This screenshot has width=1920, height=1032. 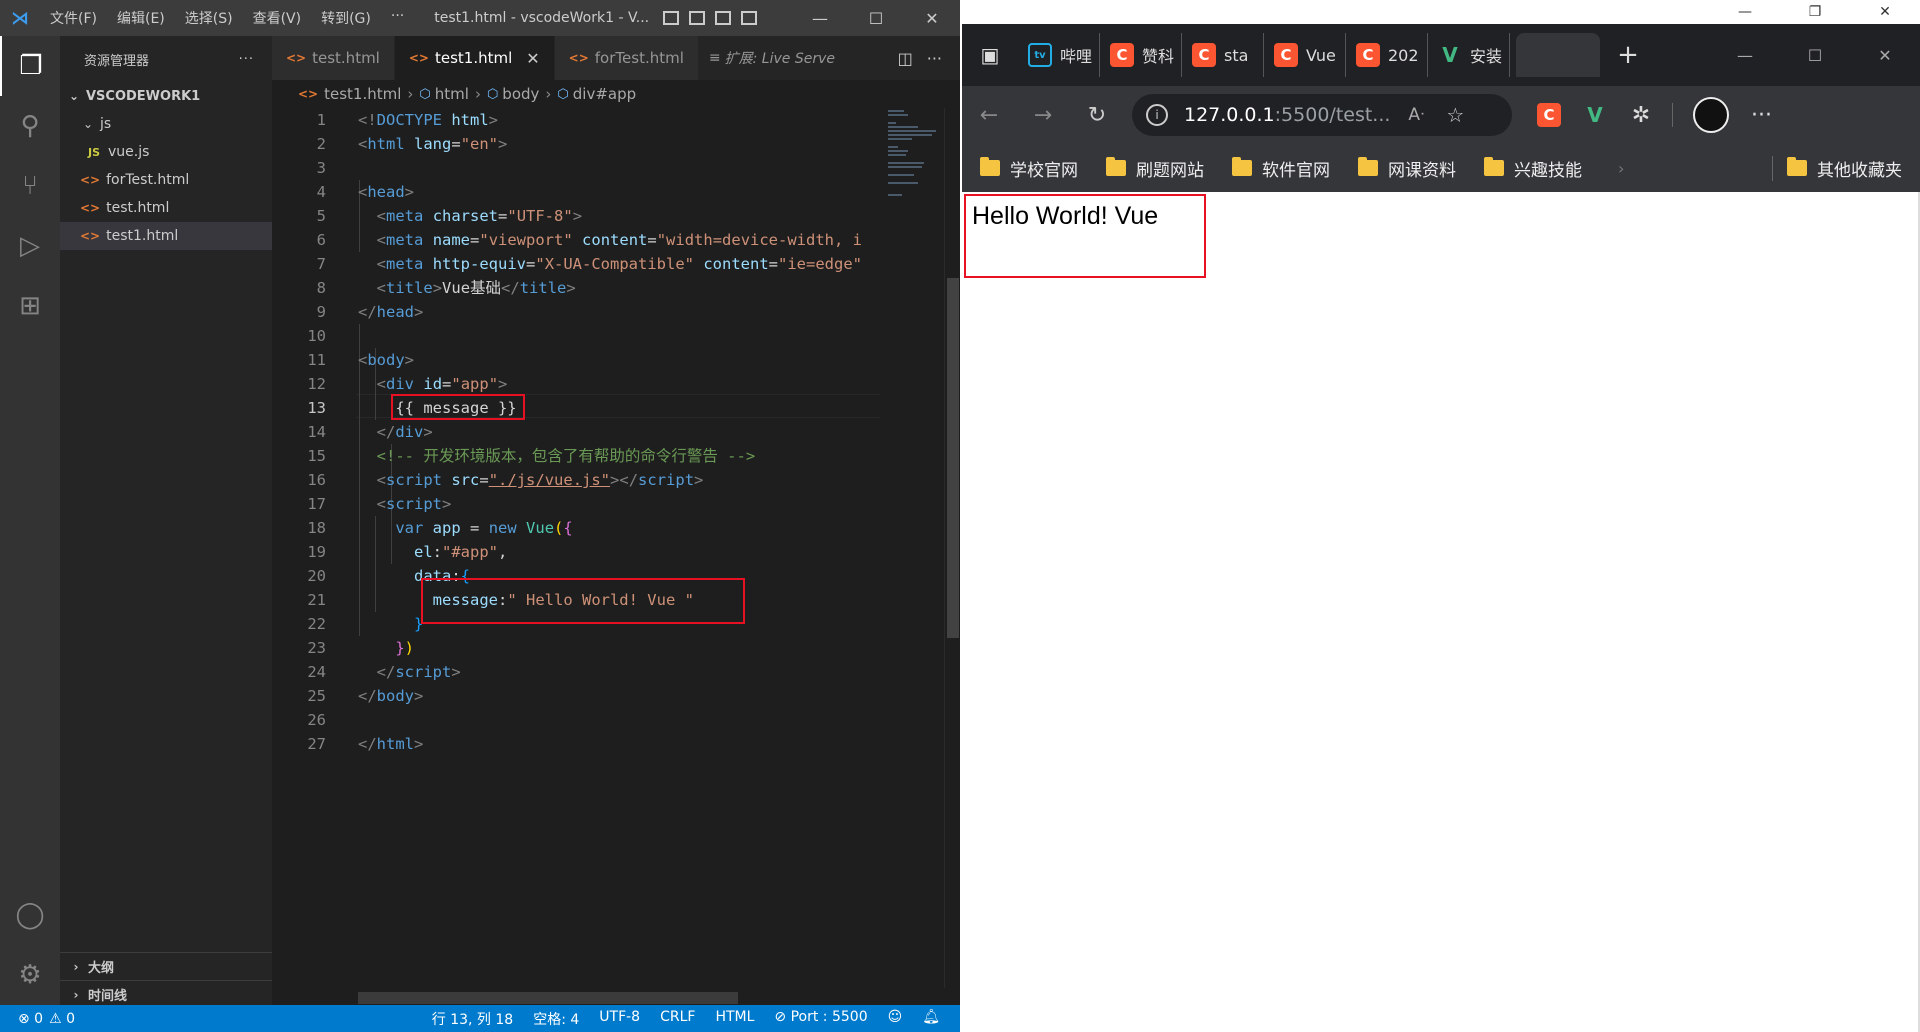 I want to click on csdn-extension-icon: C, so click(x=1549, y=115).